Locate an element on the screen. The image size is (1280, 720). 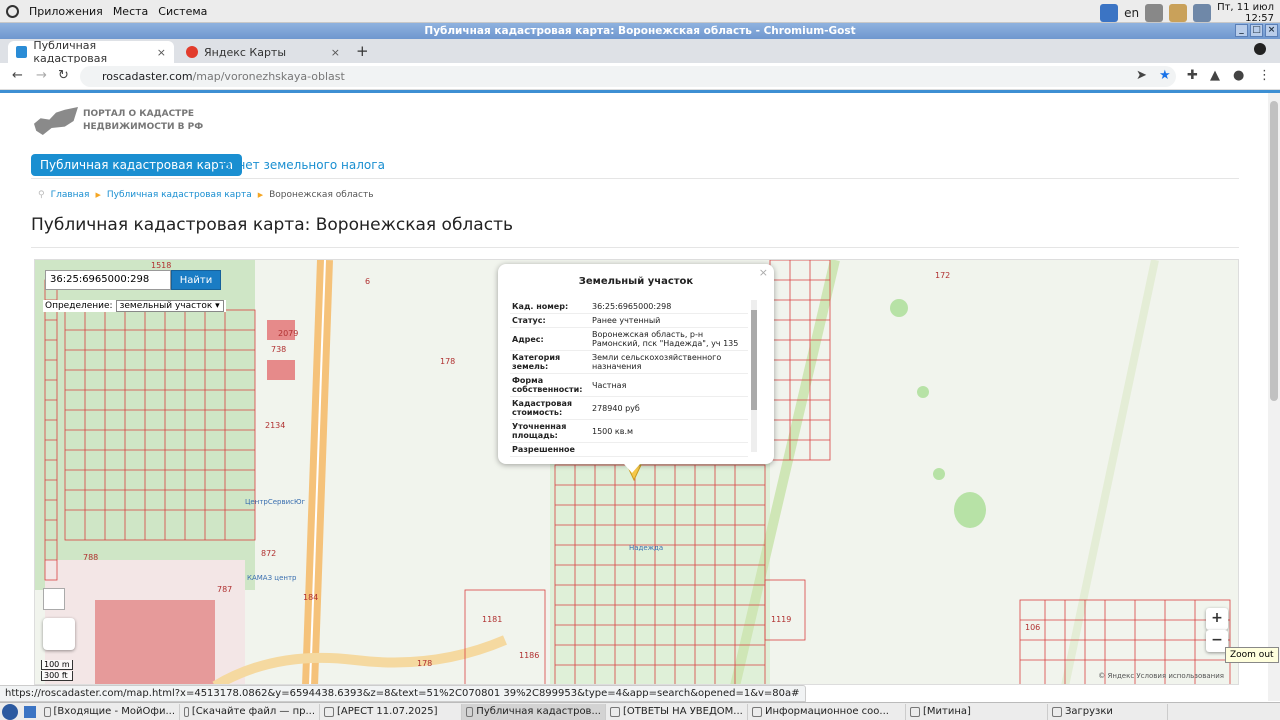
map-poi-label: Надежда is located at coordinates (646, 548).